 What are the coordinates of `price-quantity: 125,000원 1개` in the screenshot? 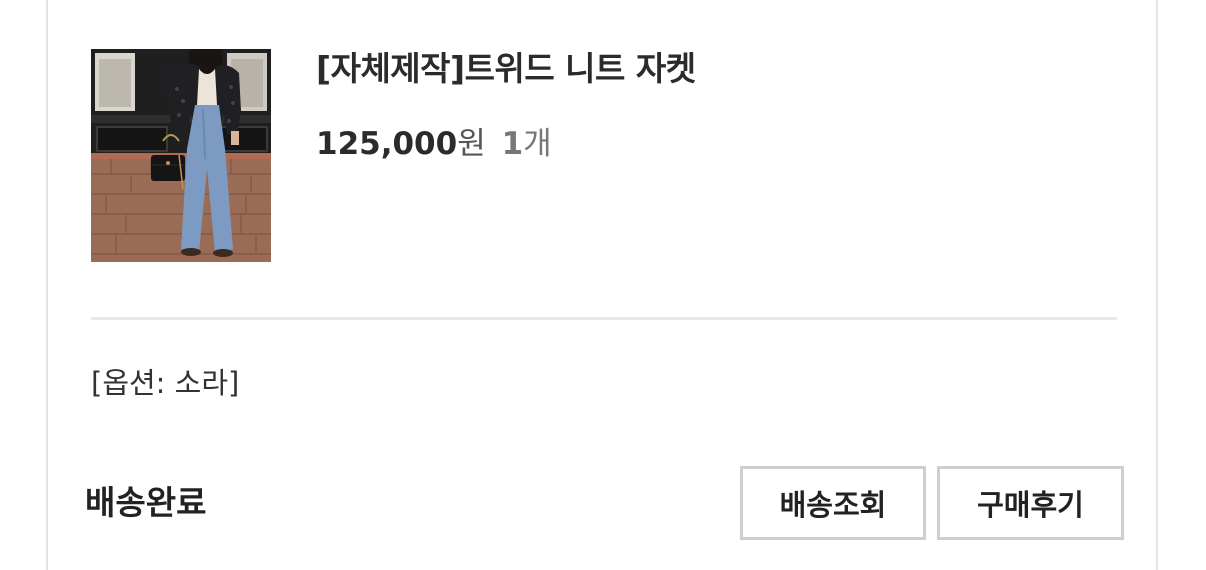 It's located at (434, 140).